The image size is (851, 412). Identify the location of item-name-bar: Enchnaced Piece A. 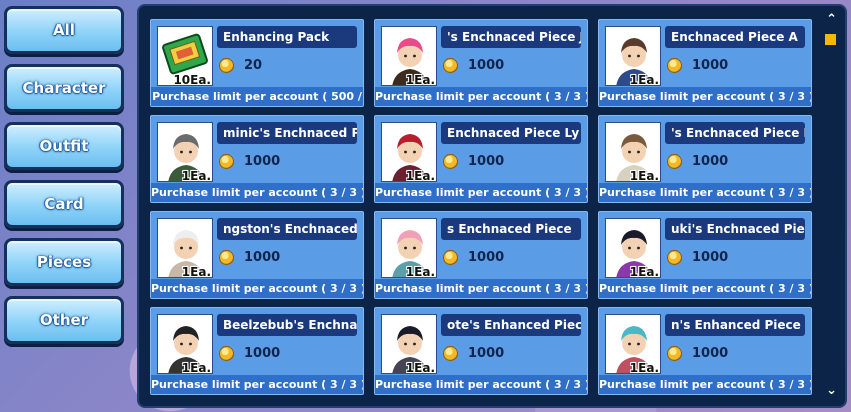
(735, 37).